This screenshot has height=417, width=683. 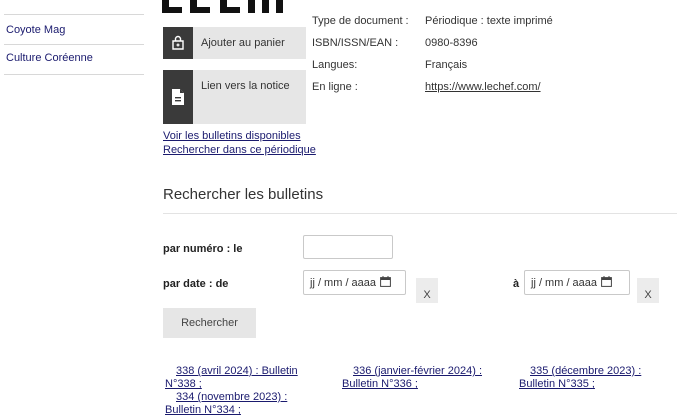 I want to click on bulletin-link-line1: 336 (janvier-février 2024) :, so click(x=412, y=371).